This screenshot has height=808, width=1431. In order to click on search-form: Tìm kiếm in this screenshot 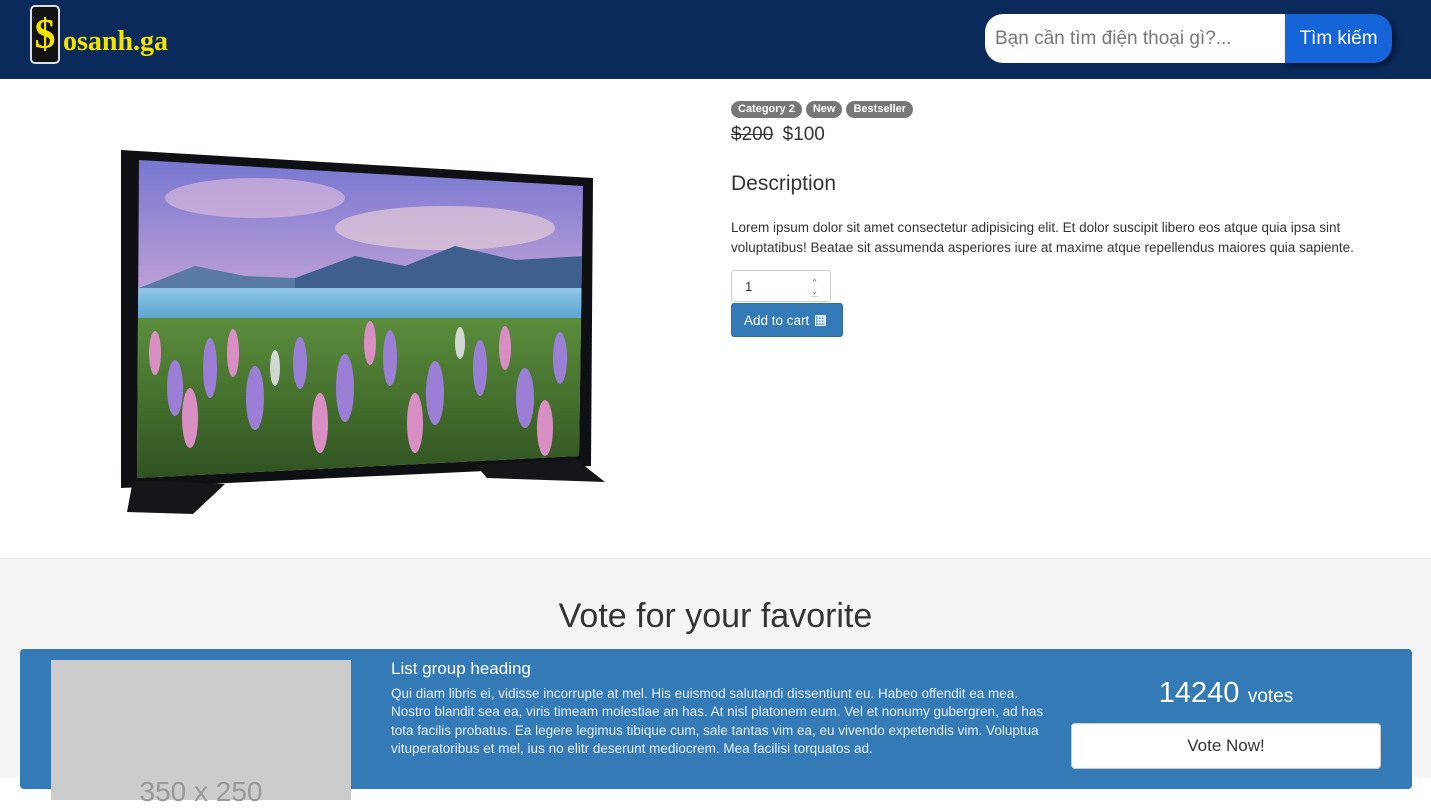, I will do `click(1188, 38)`.